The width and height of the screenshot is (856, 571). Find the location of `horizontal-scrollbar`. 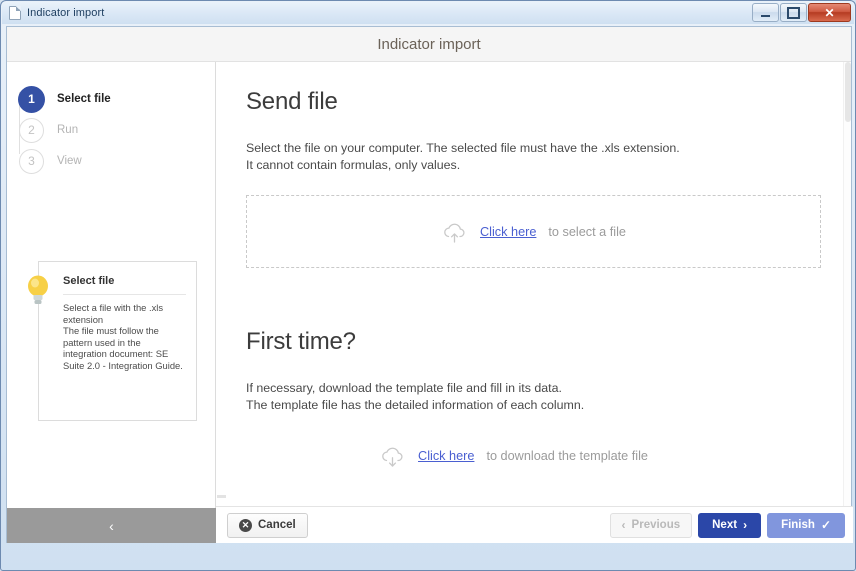

horizontal-scrollbar is located at coordinates (221, 496).